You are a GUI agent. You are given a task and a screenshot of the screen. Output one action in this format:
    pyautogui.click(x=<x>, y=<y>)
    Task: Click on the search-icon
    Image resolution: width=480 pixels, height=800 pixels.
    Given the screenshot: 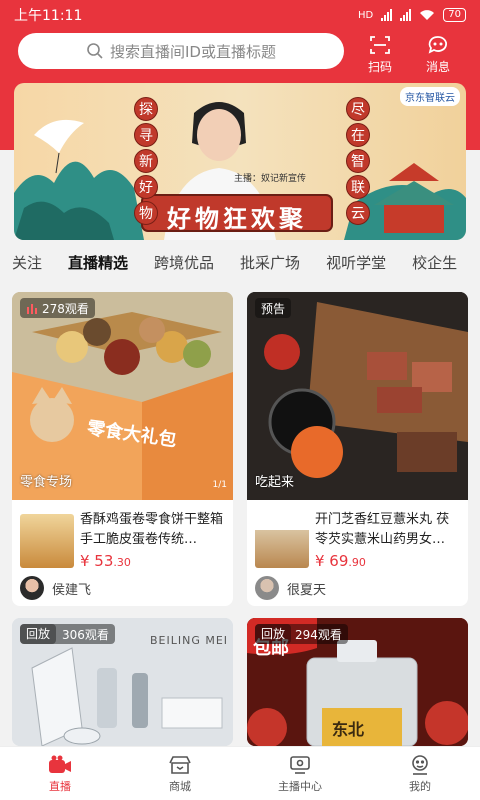 What is the action you would take?
    pyautogui.click(x=95, y=51)
    